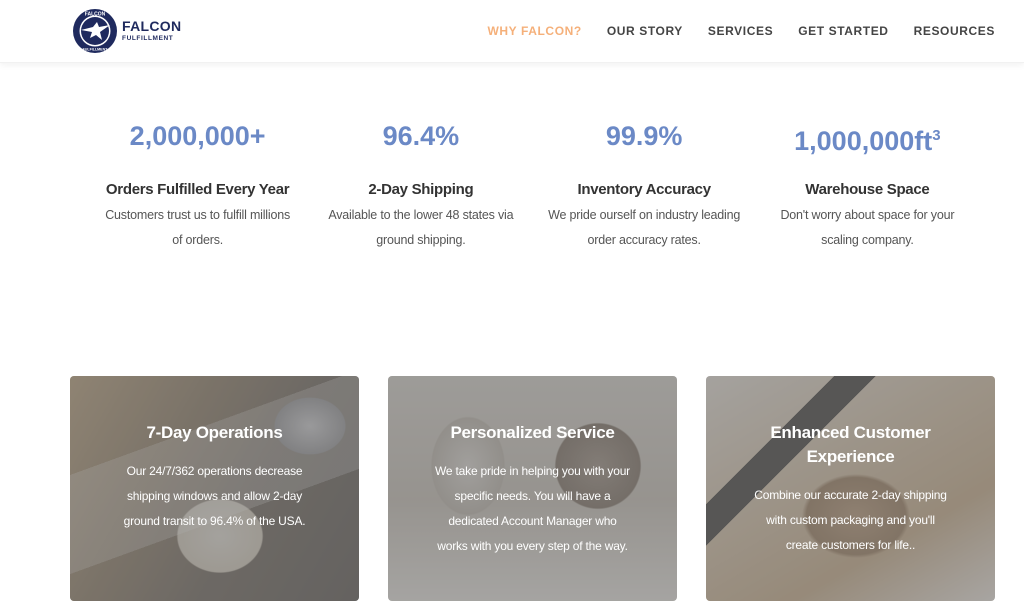 The image size is (1024, 613). Describe the element at coordinates (644, 136) in the screenshot. I see `stat-value: 99.9%` at that location.